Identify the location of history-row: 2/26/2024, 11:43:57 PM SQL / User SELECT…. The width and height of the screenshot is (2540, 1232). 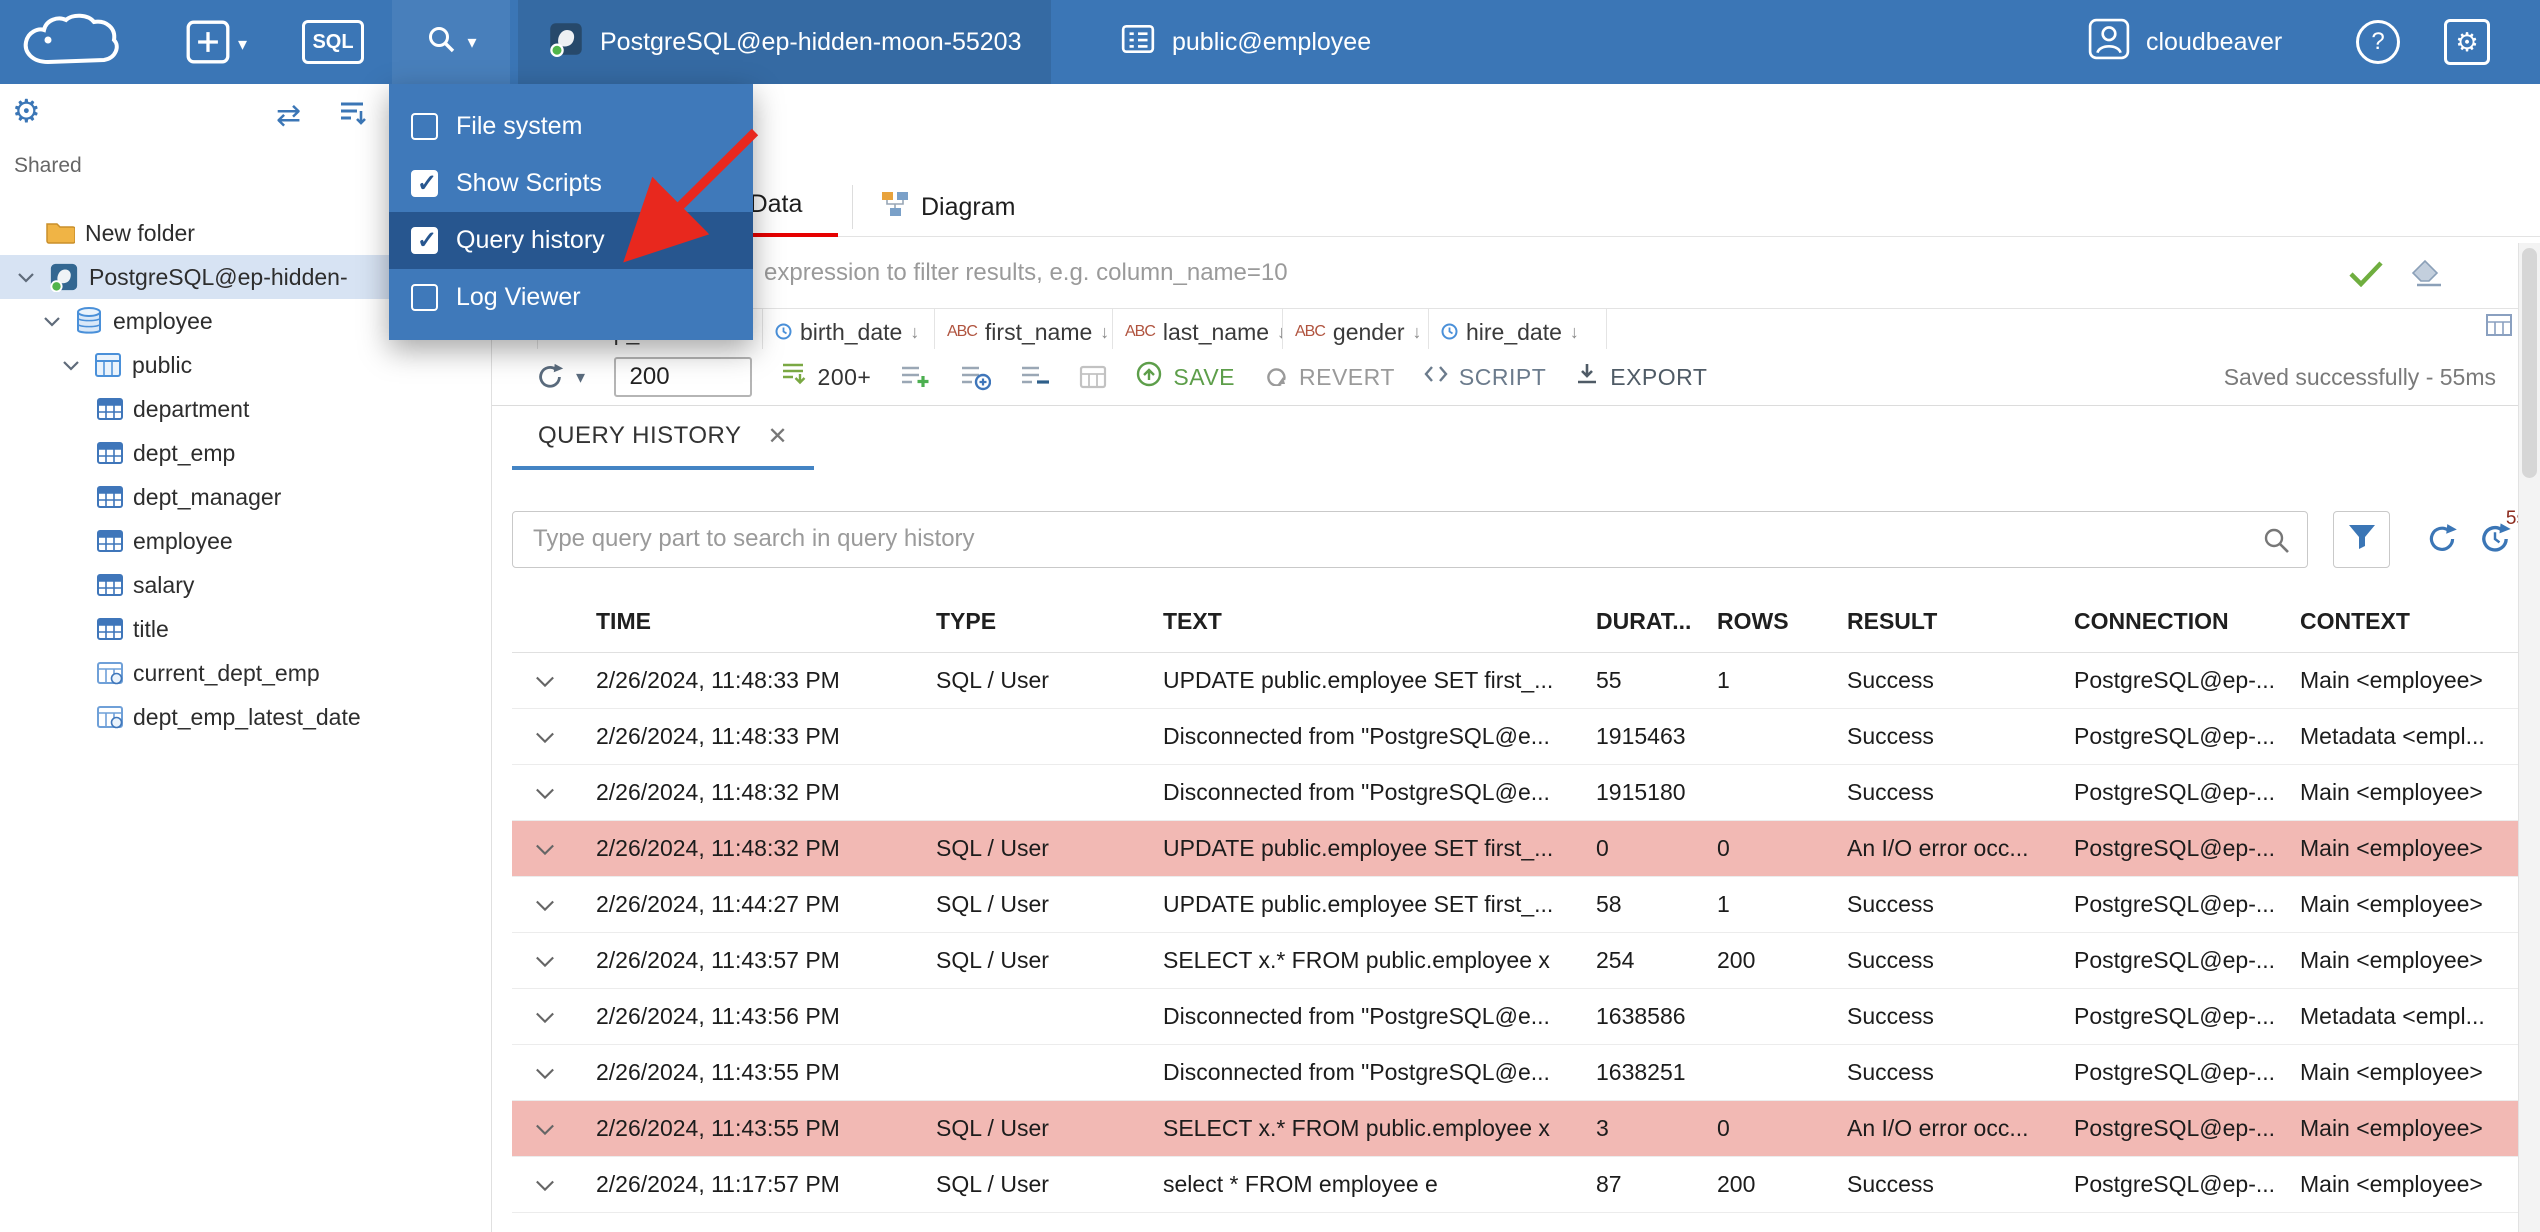
(1516, 961).